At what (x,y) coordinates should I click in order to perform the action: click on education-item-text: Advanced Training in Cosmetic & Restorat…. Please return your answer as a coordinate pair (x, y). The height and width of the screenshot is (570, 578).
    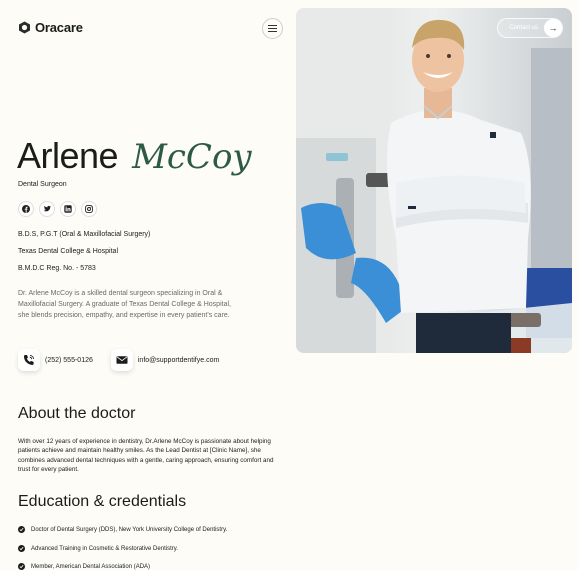
    Looking at the image, I should click on (104, 548).